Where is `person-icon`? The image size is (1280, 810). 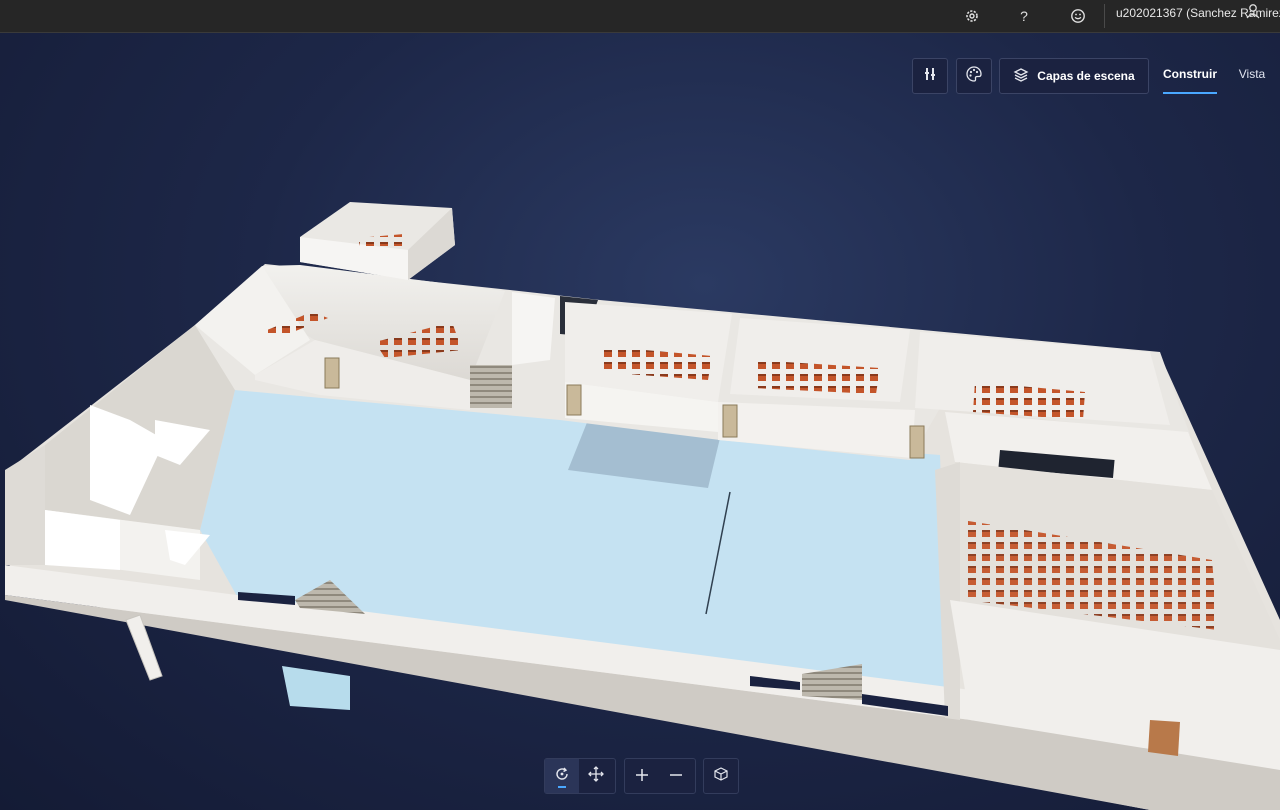
person-icon is located at coordinates (1253, 11).